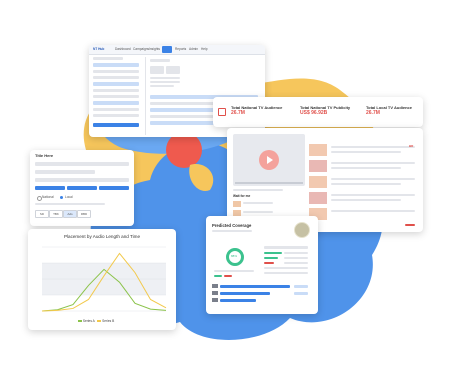 Image resolution: width=457 pixels, height=387 pixels. I want to click on nav-item-active, so click(167, 49).